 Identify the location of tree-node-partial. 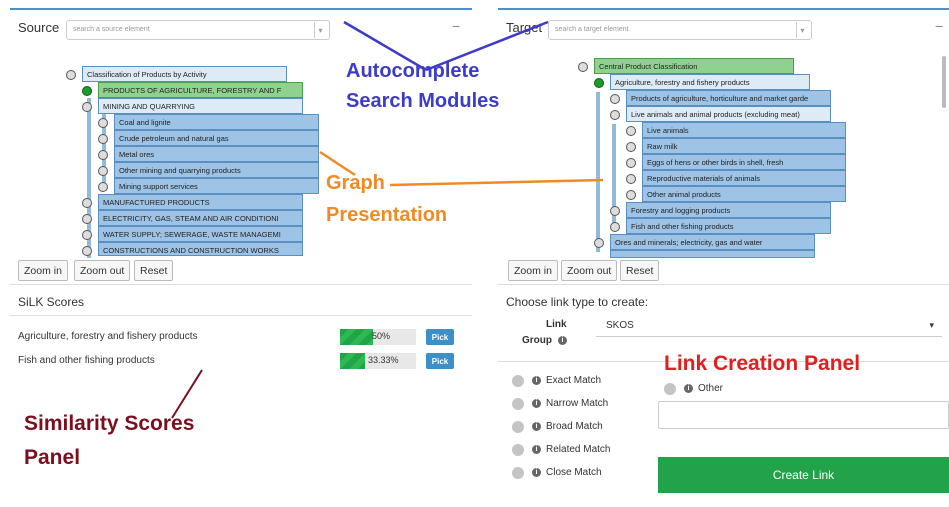
(712, 254).